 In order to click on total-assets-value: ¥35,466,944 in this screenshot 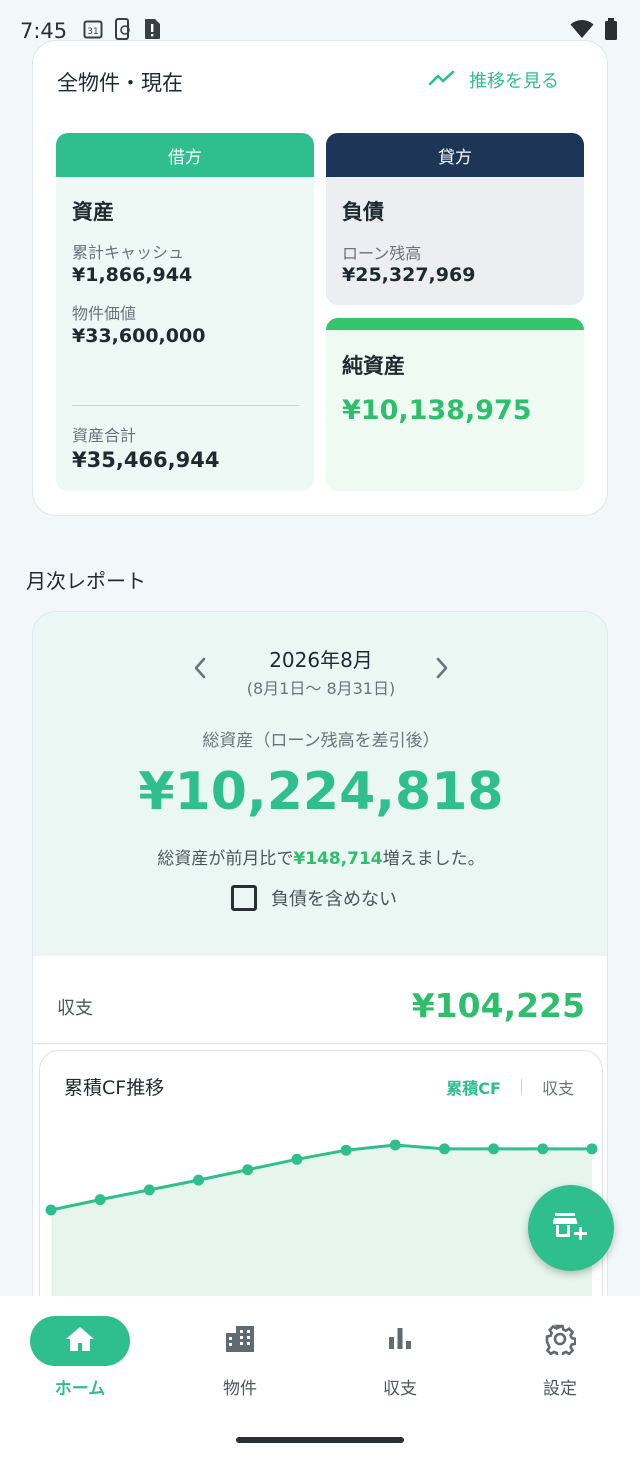, I will do `click(146, 460)`.